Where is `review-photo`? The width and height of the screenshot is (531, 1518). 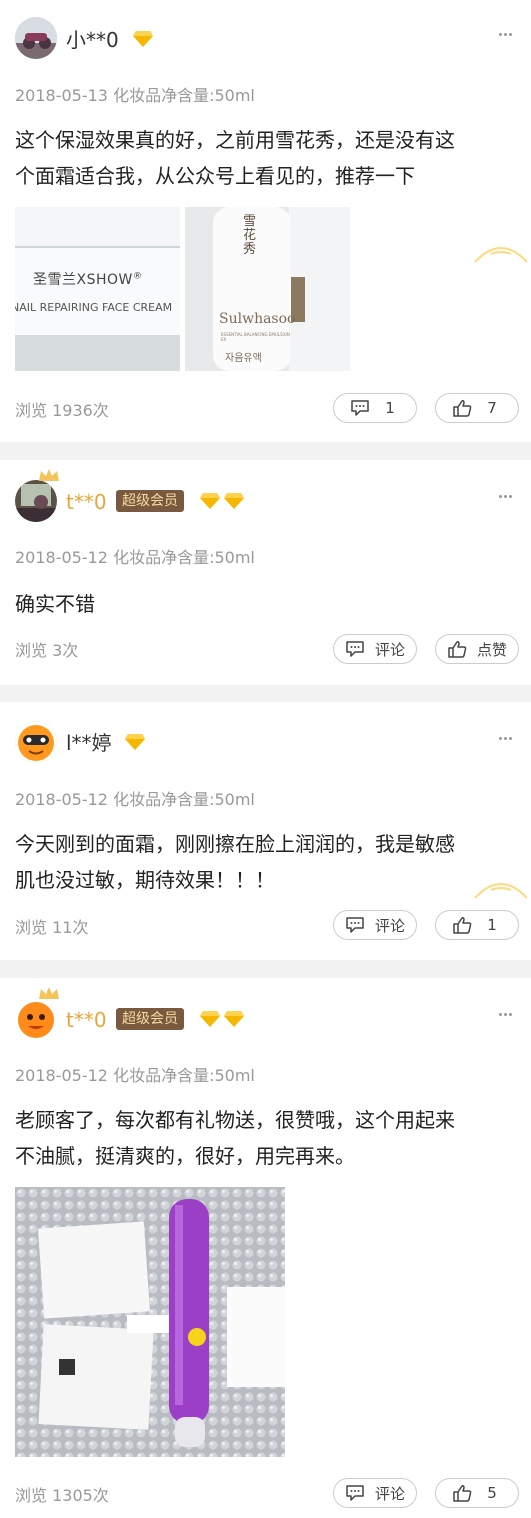
review-photo is located at coordinates (150, 1322).